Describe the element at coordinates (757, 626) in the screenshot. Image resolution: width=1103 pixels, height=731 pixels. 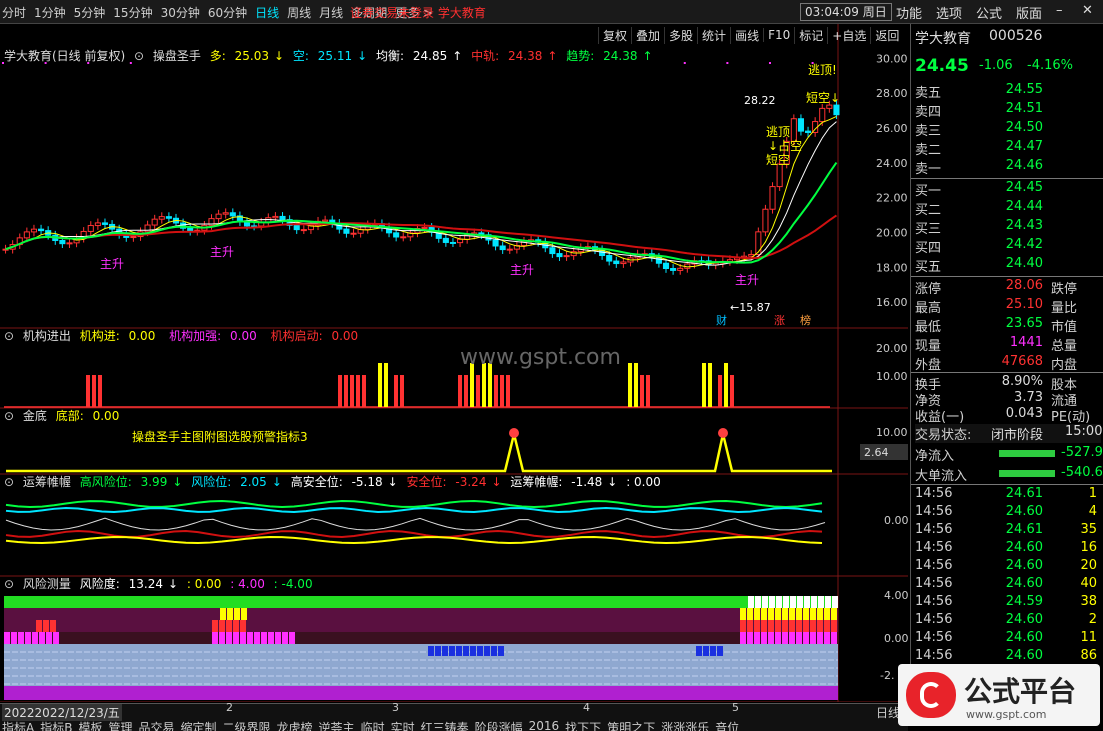
I see `risk-cell-red` at that location.